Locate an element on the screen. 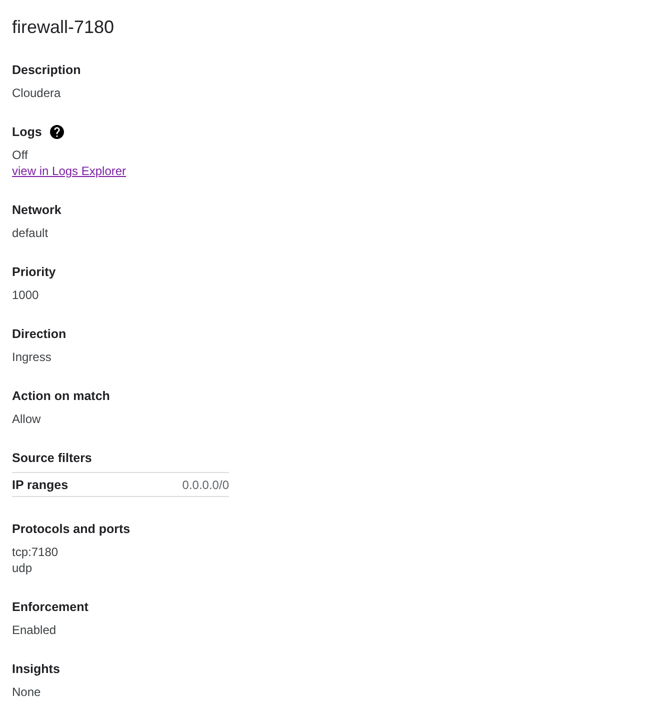  field-value: default is located at coordinates (30, 233).